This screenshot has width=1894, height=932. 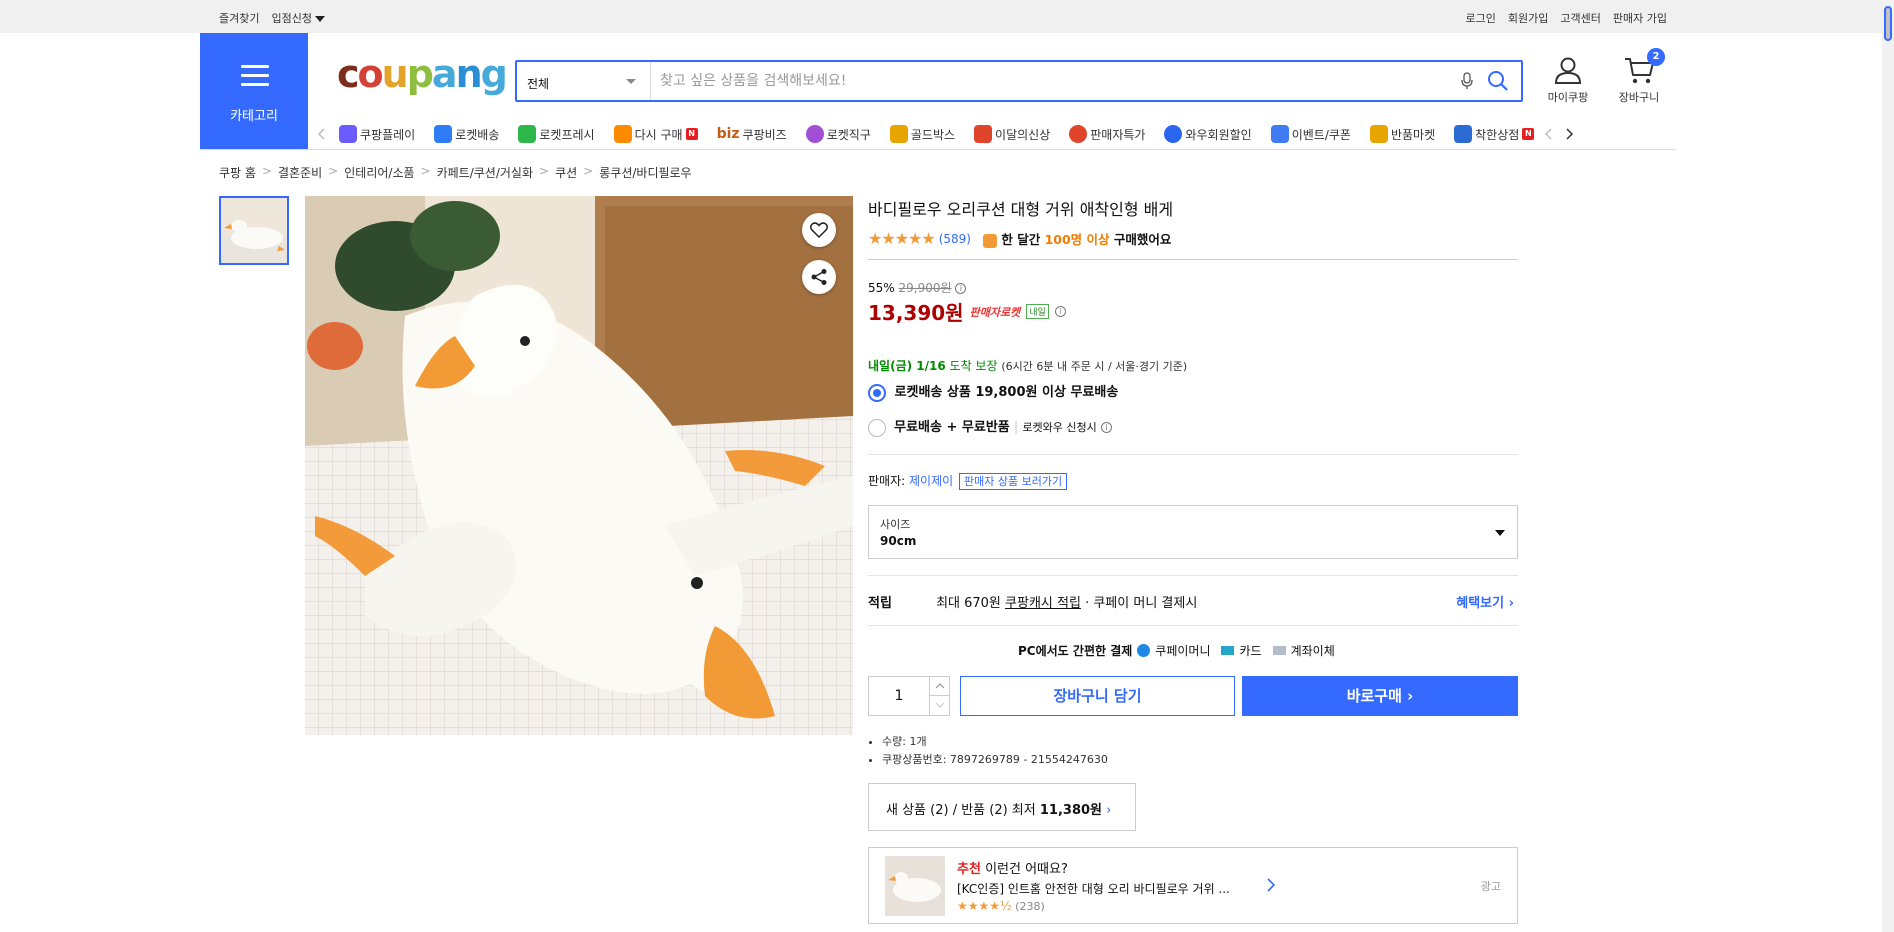 I want to click on nav-item-good-store: 착한상점 N, so click(x=1494, y=134).